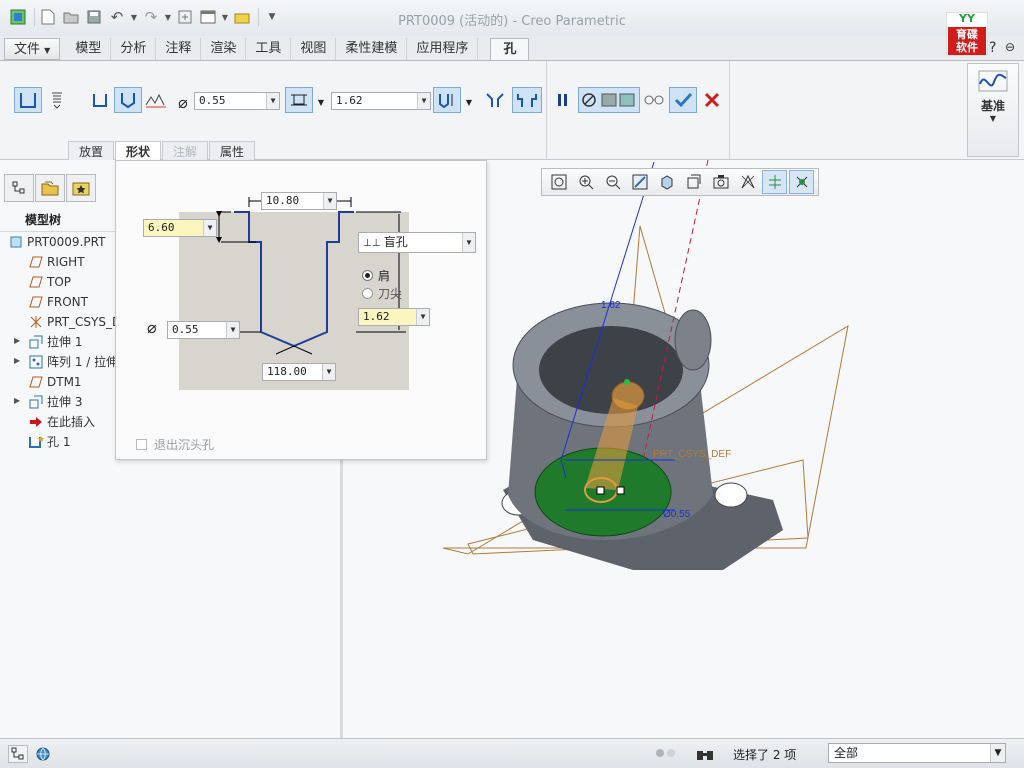  What do you see at coordinates (1010, 47) in the screenshot?
I see `minimize-ribbon-icon: ⊖` at bounding box center [1010, 47].